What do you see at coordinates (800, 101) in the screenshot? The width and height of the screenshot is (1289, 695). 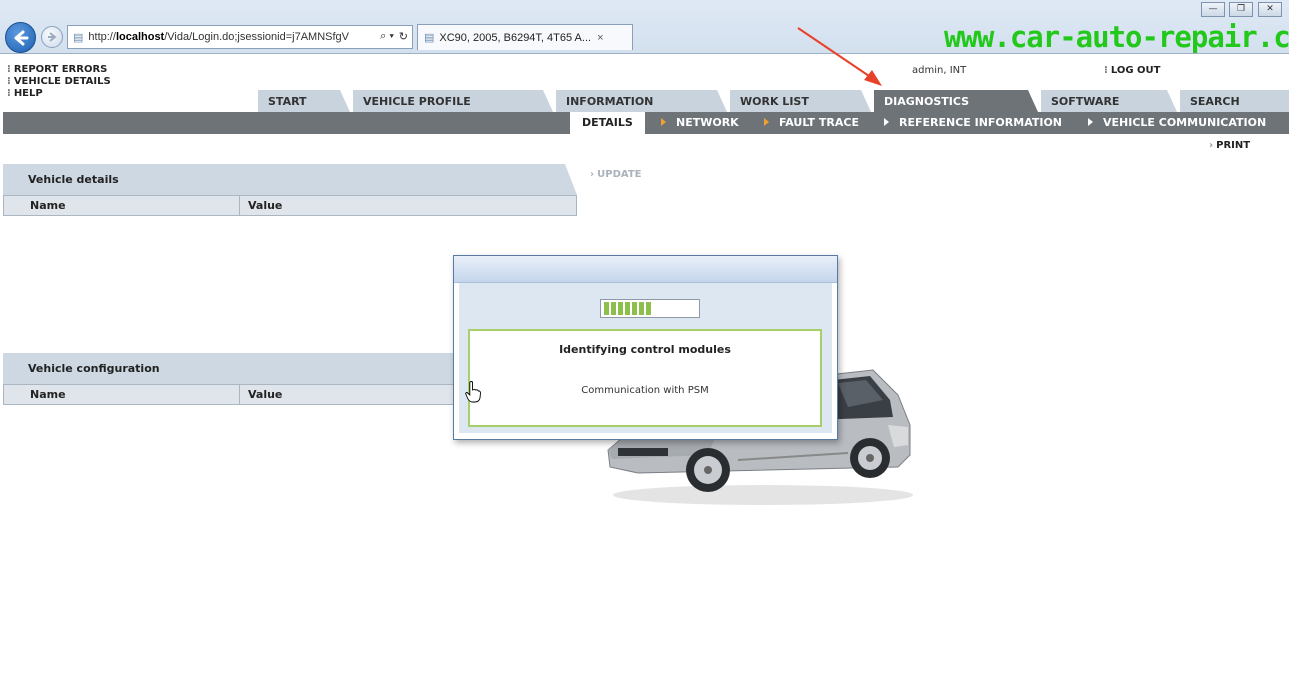 I see `tab-work-list: WORK LIST` at bounding box center [800, 101].